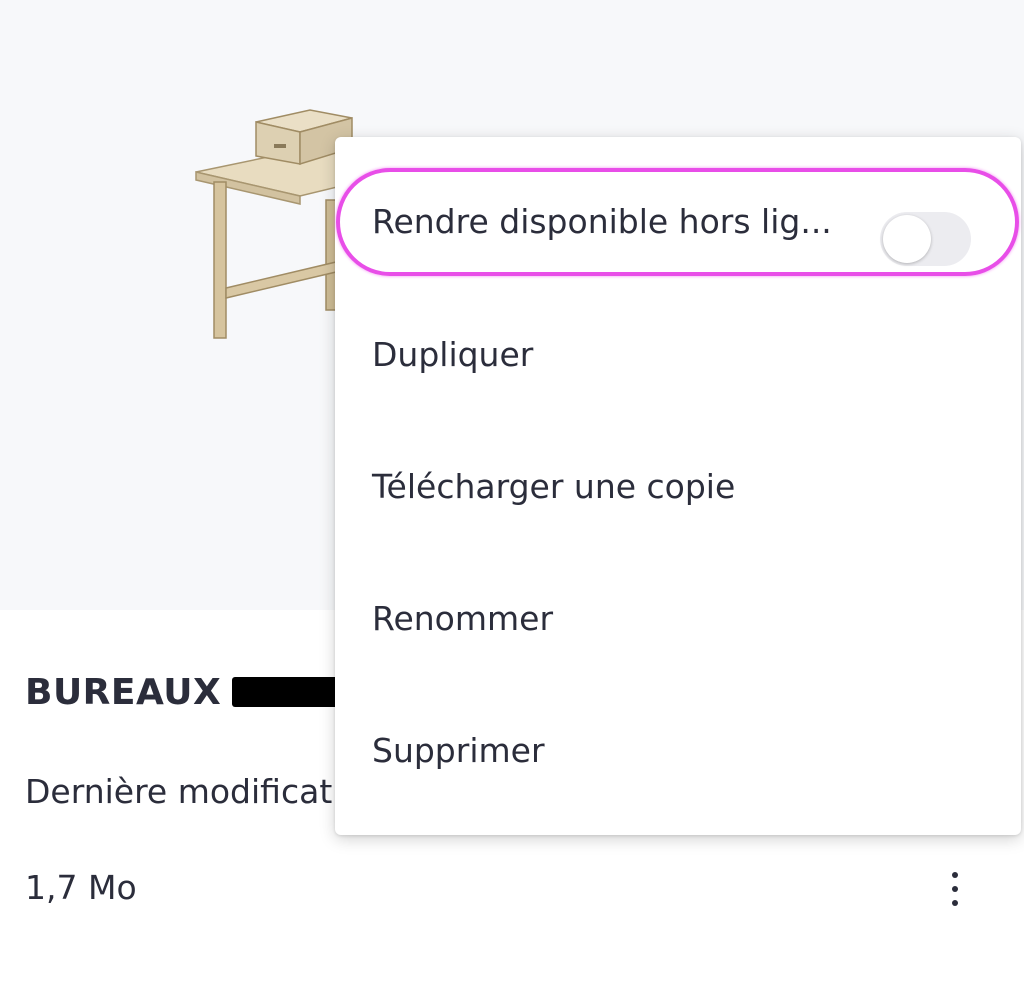 The width and height of the screenshot is (1024, 981). I want to click on menu-item-duplicate: Dupliquer, so click(678, 354).